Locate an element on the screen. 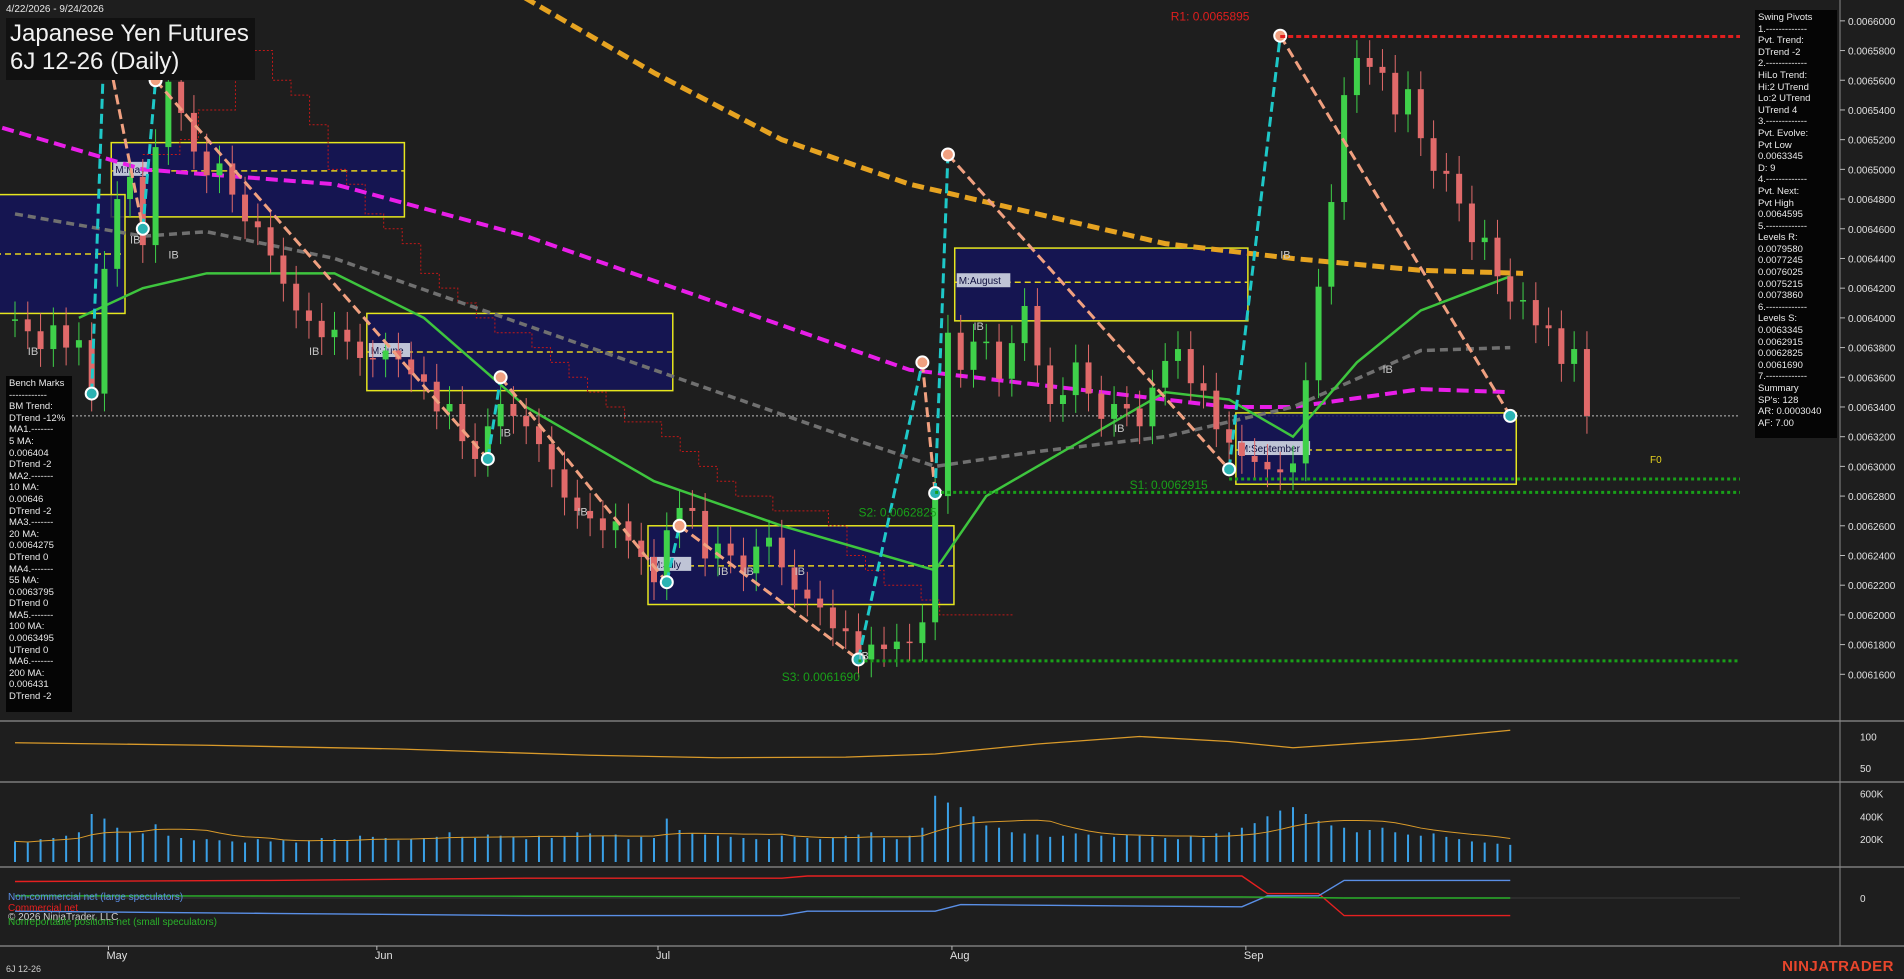  volume-tick-label: 600K is located at coordinates (1872, 794).